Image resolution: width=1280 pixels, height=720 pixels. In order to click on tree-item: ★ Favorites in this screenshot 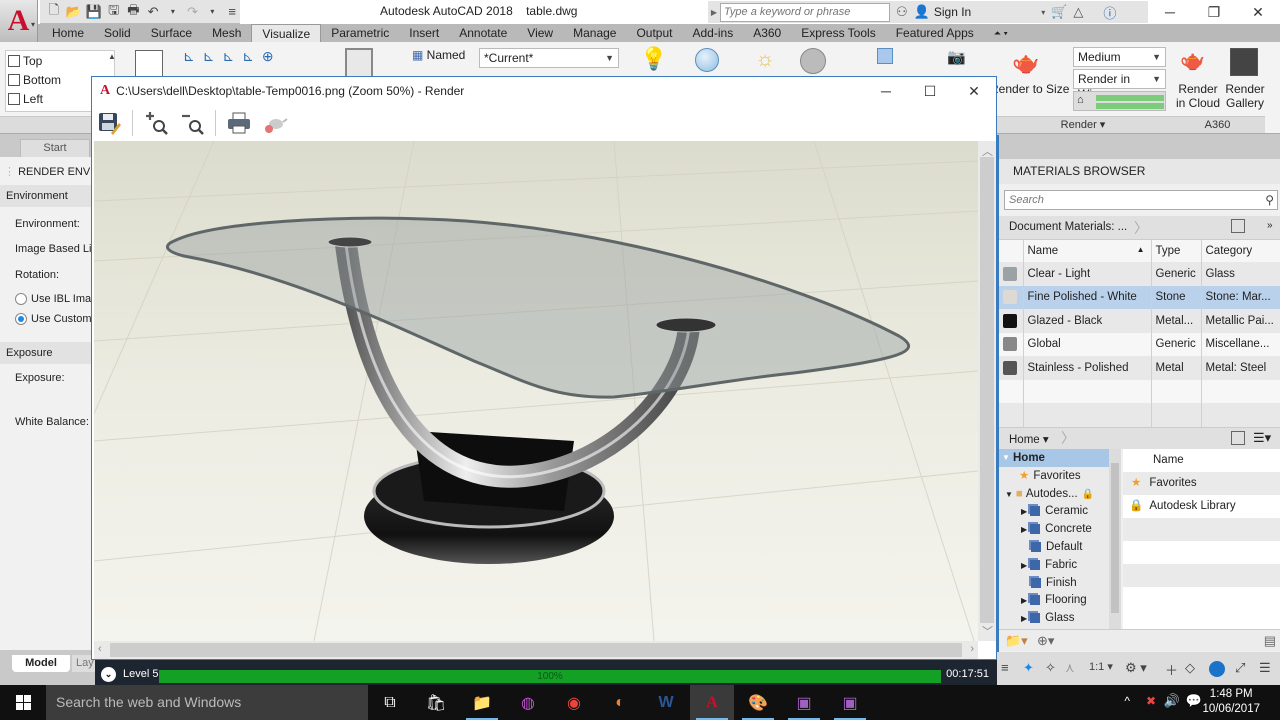, I will do `click(1040, 476)`.